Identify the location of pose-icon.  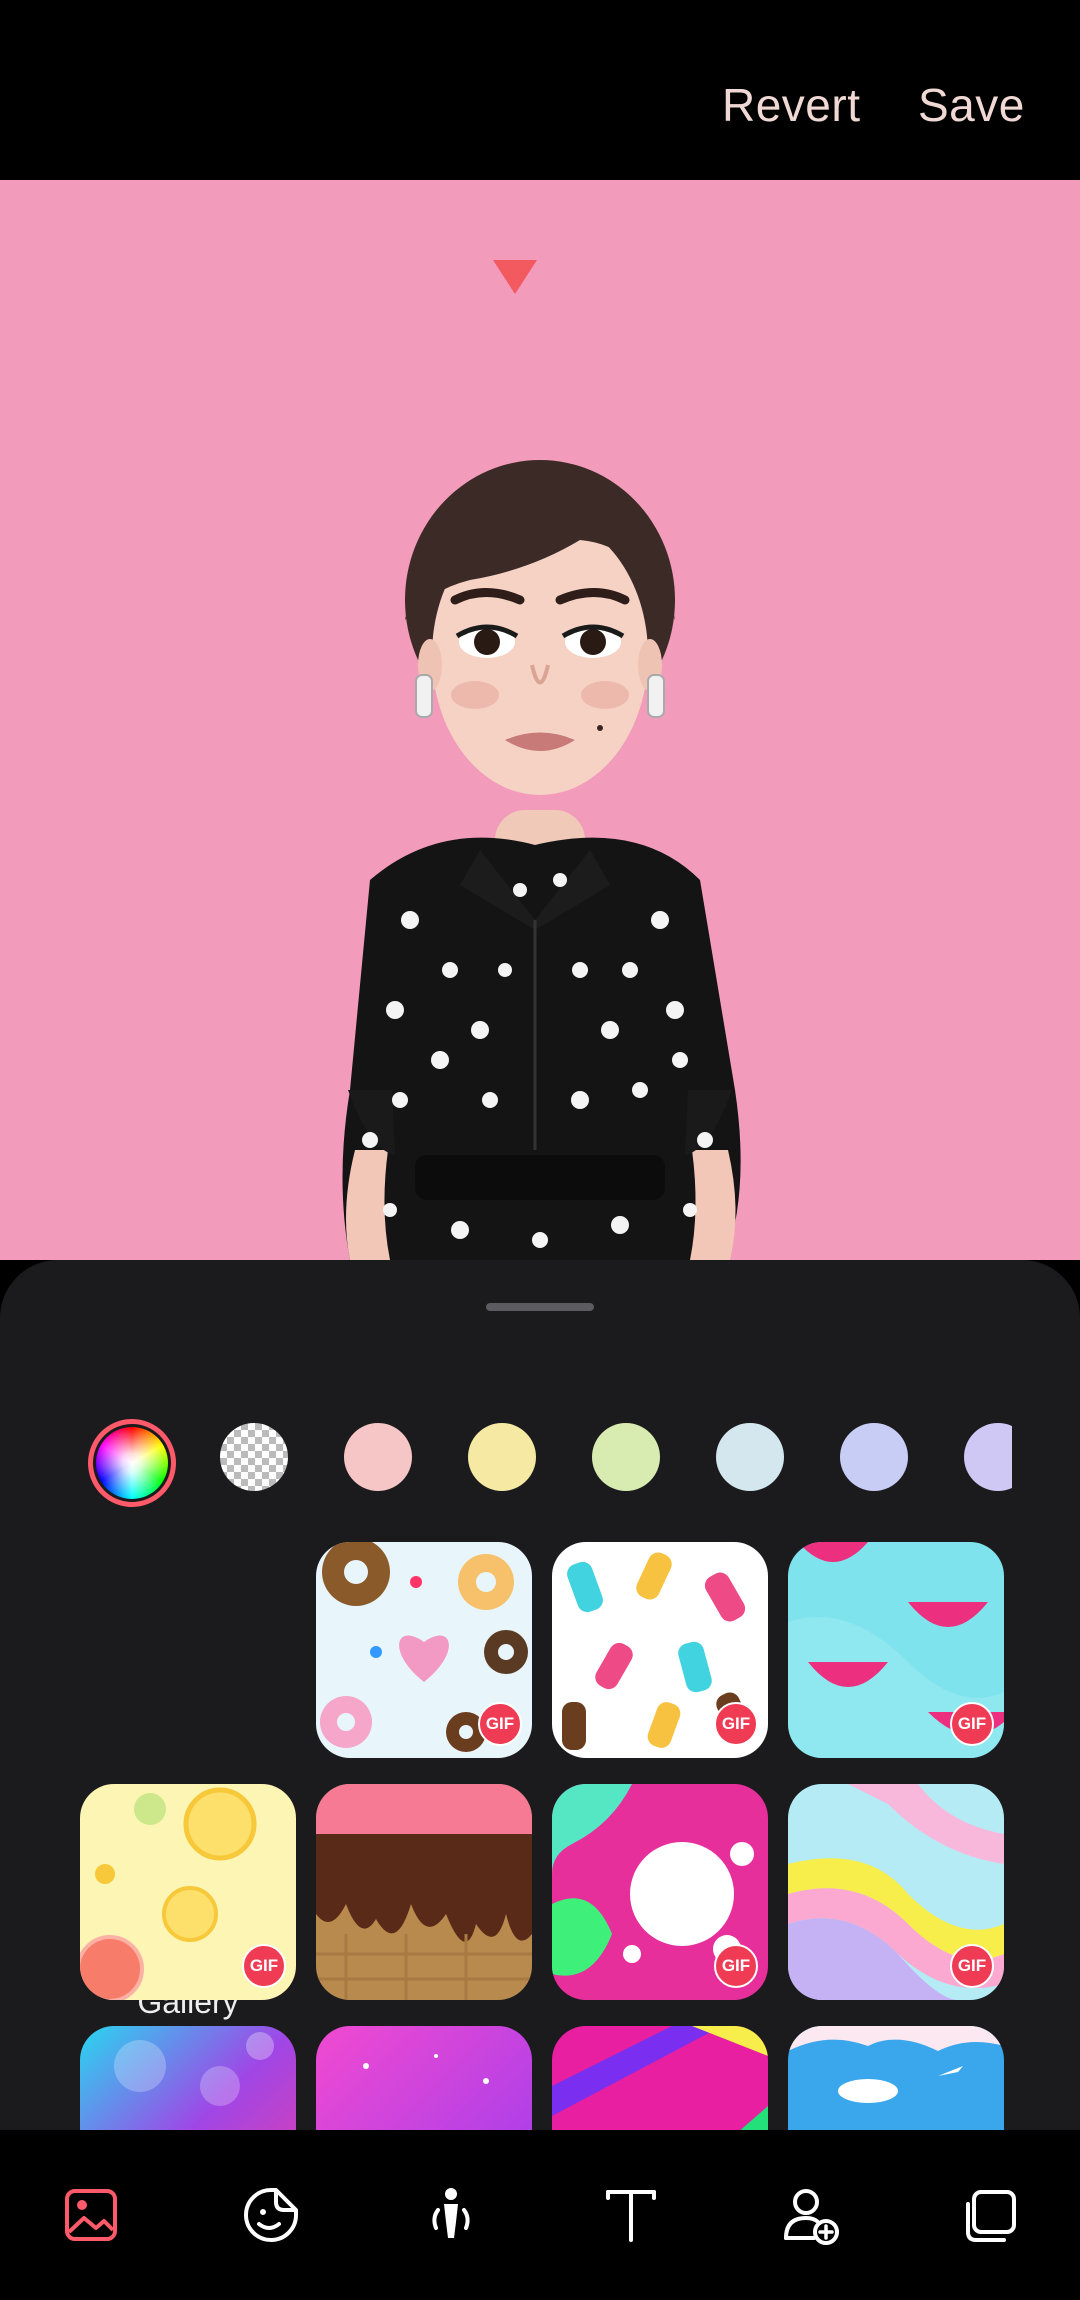
(451, 2213).